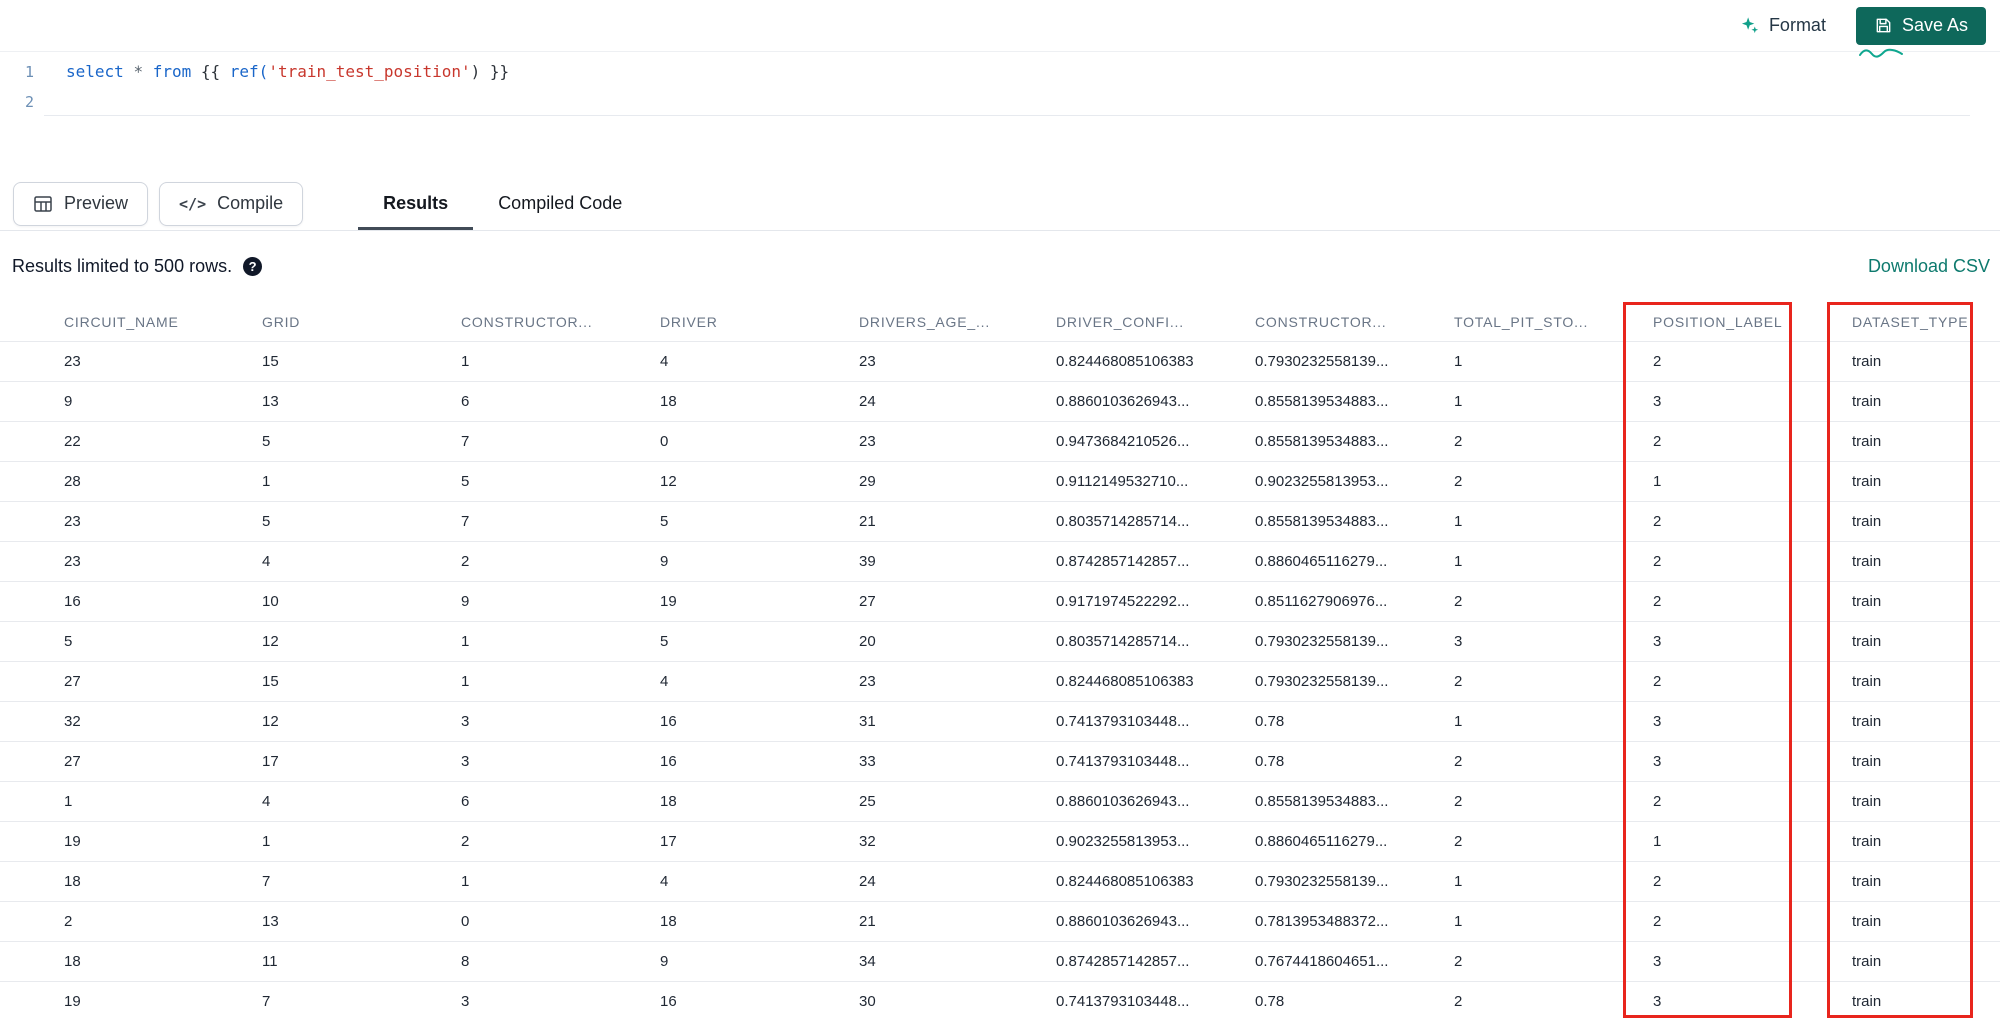 The width and height of the screenshot is (2000, 1020). I want to click on save-as-button: Save As, so click(1920, 25).